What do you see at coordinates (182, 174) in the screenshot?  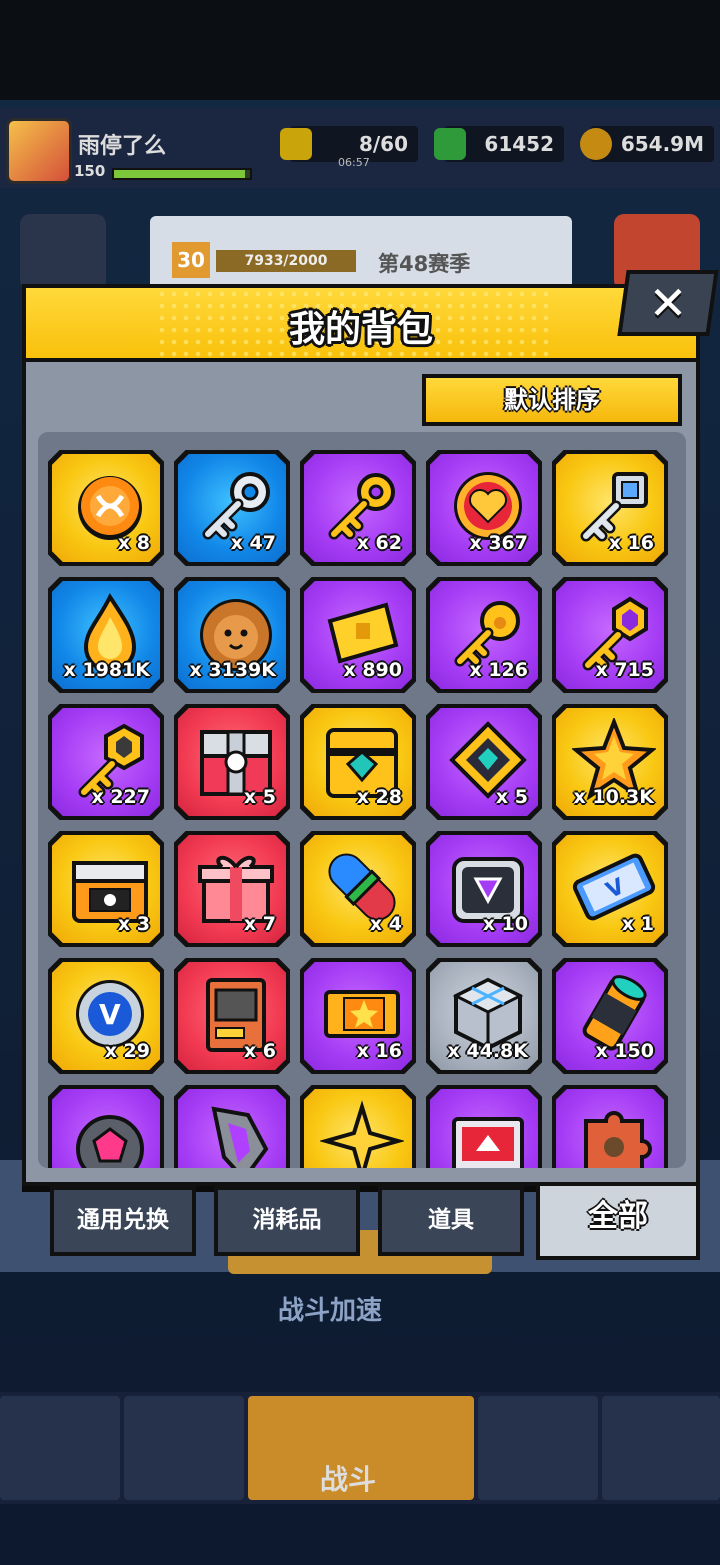 I see `player-xp-bar` at bounding box center [182, 174].